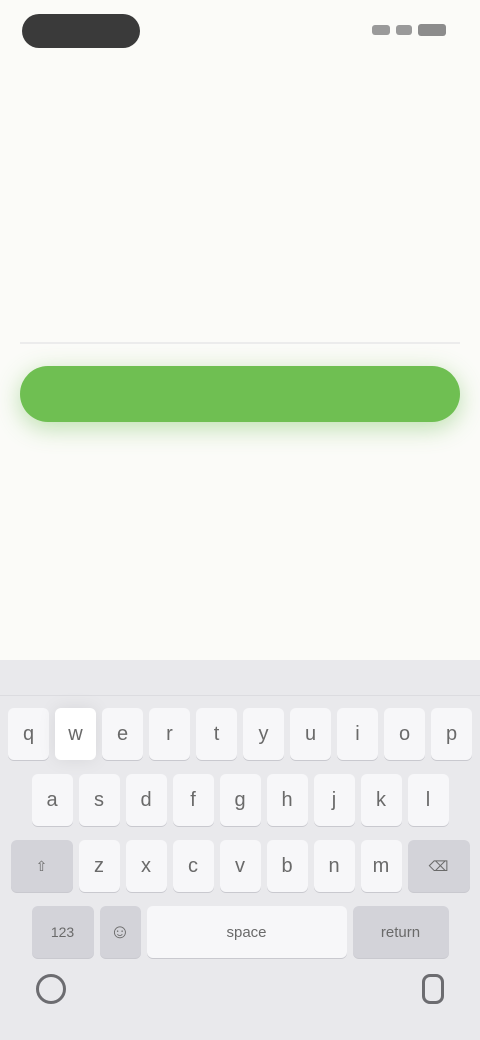  Describe the element at coordinates (193, 866) in the screenshot. I see `key-c: c` at that location.